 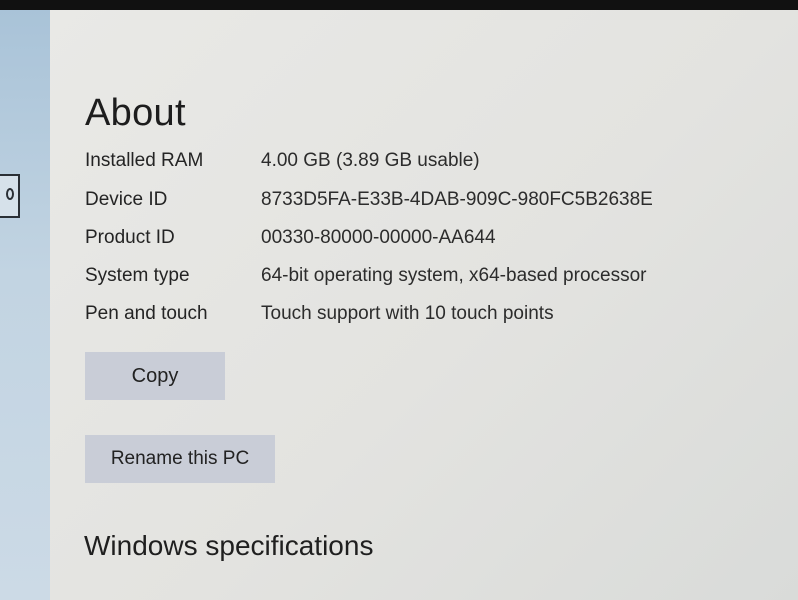 I want to click on spec-label: Pen and touch, so click(x=146, y=313).